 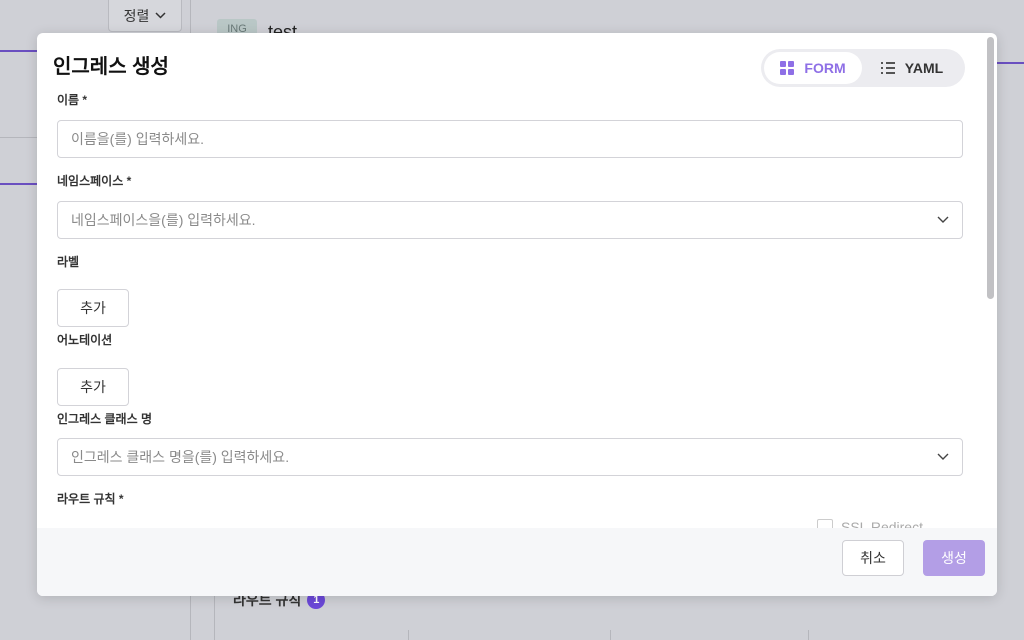 I want to click on annotations-label: 어노테이션, so click(x=85, y=340).